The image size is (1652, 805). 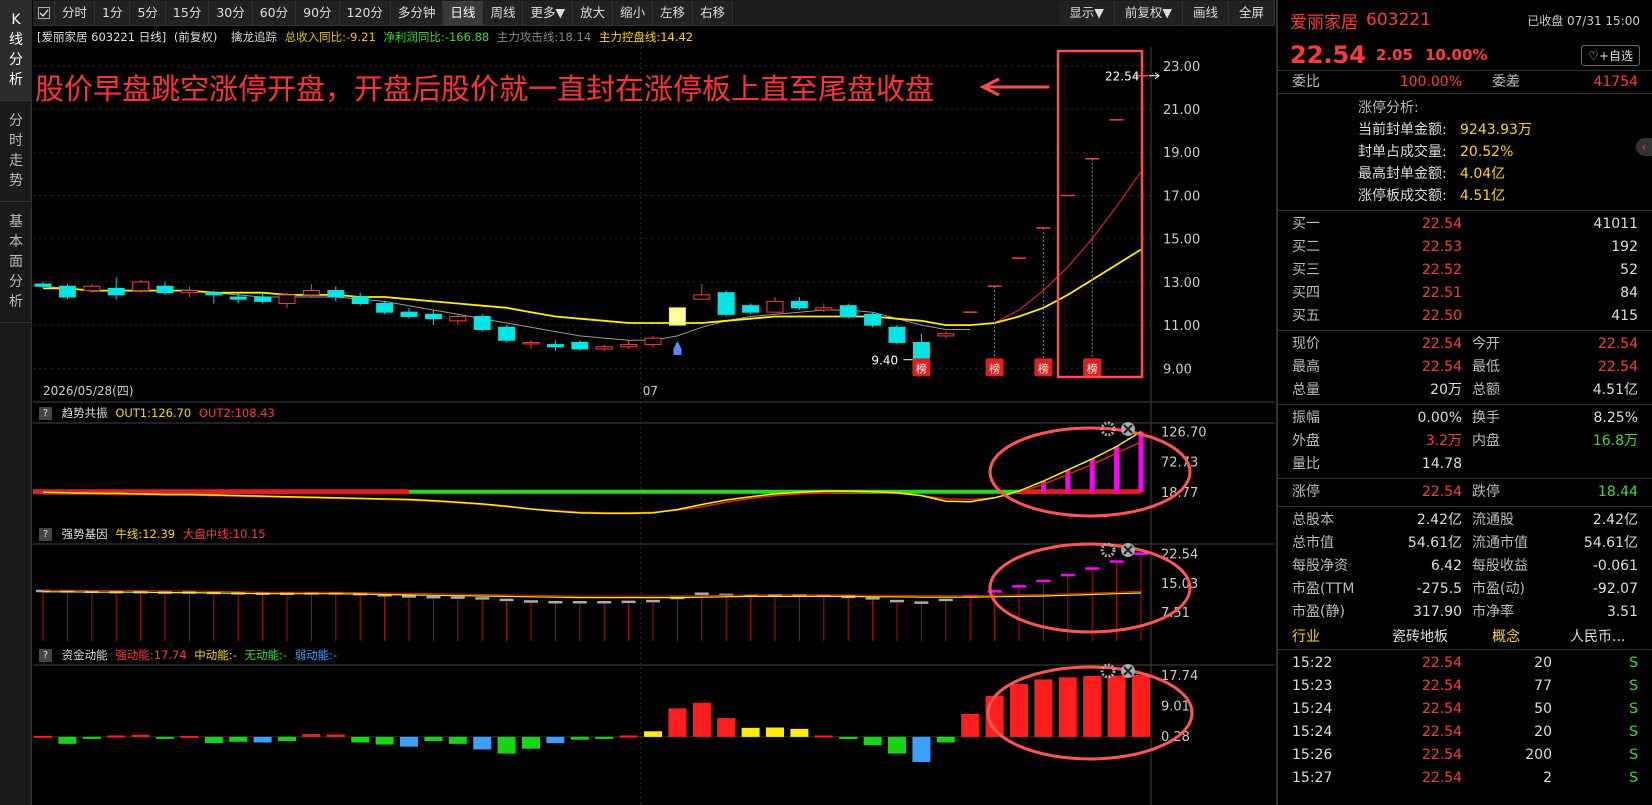 What do you see at coordinates (1610, 55) in the screenshot?
I see `add-watch-button: ♡+自选` at bounding box center [1610, 55].